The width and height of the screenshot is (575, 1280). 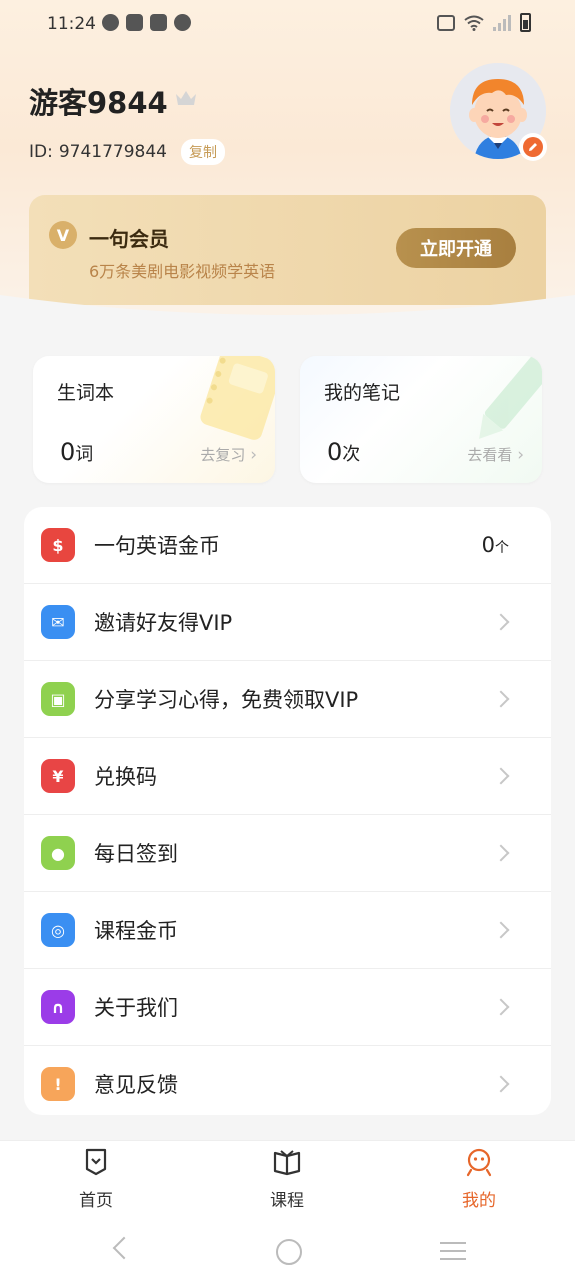 What do you see at coordinates (113, 152) in the screenshot?
I see `user-id-value: 9741779844` at bounding box center [113, 152].